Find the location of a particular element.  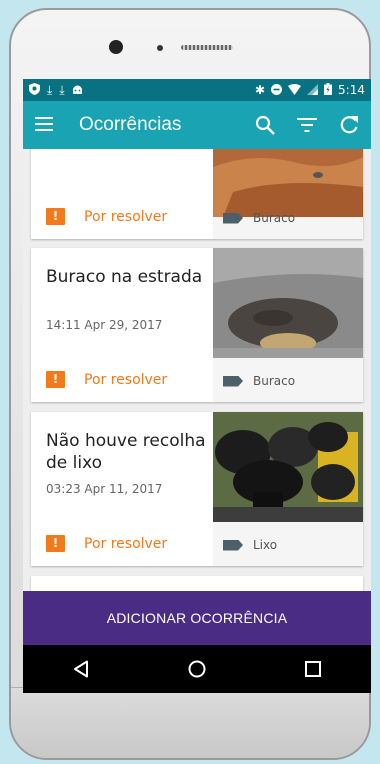

page-title: Ocorrências is located at coordinates (130, 124).